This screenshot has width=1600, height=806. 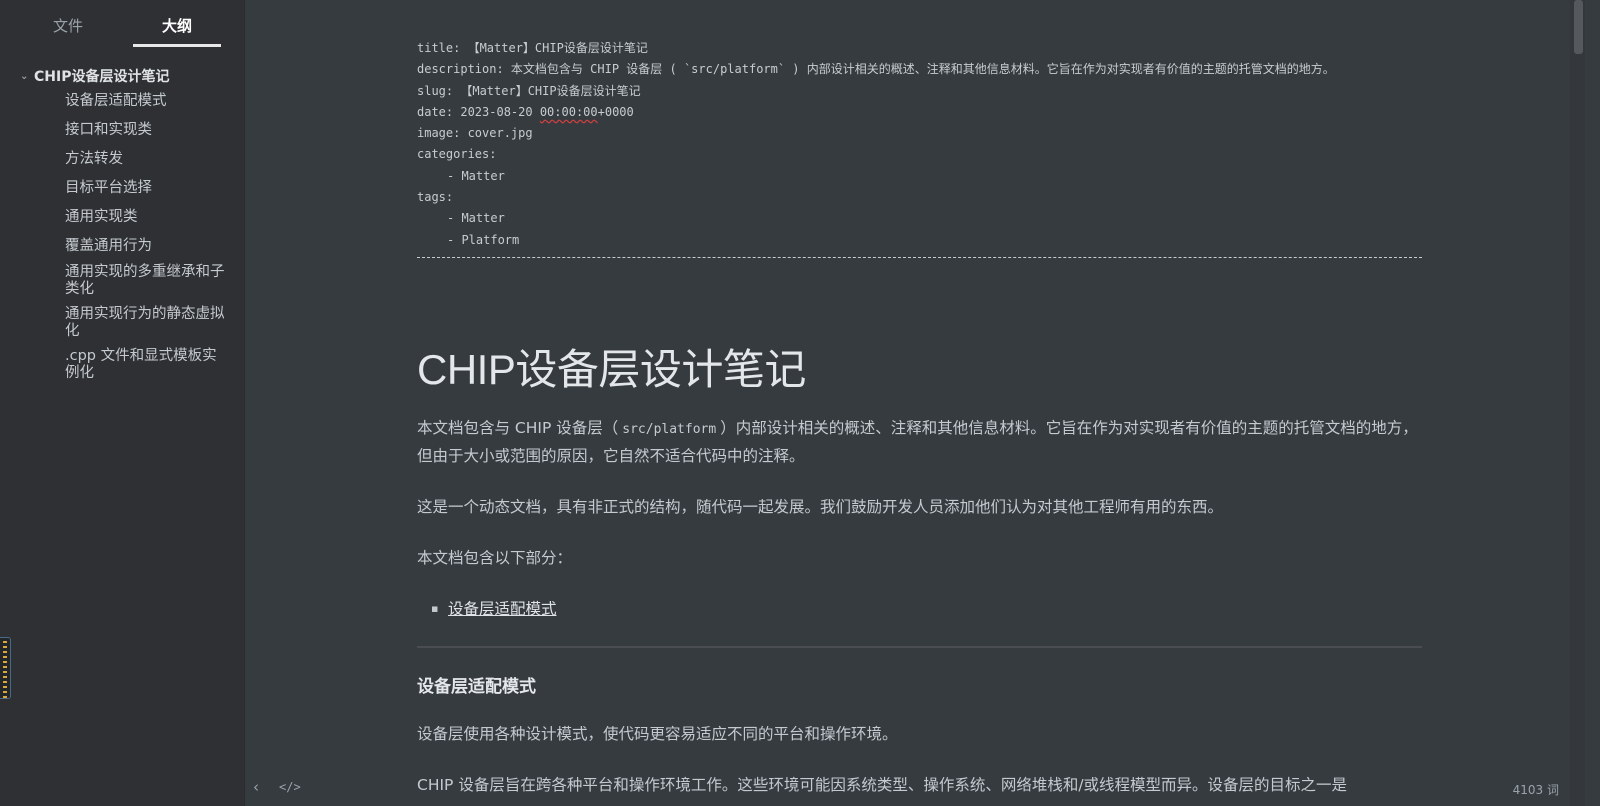 What do you see at coordinates (615, 111) in the screenshot?
I see `fm-date-suffix: +0000` at bounding box center [615, 111].